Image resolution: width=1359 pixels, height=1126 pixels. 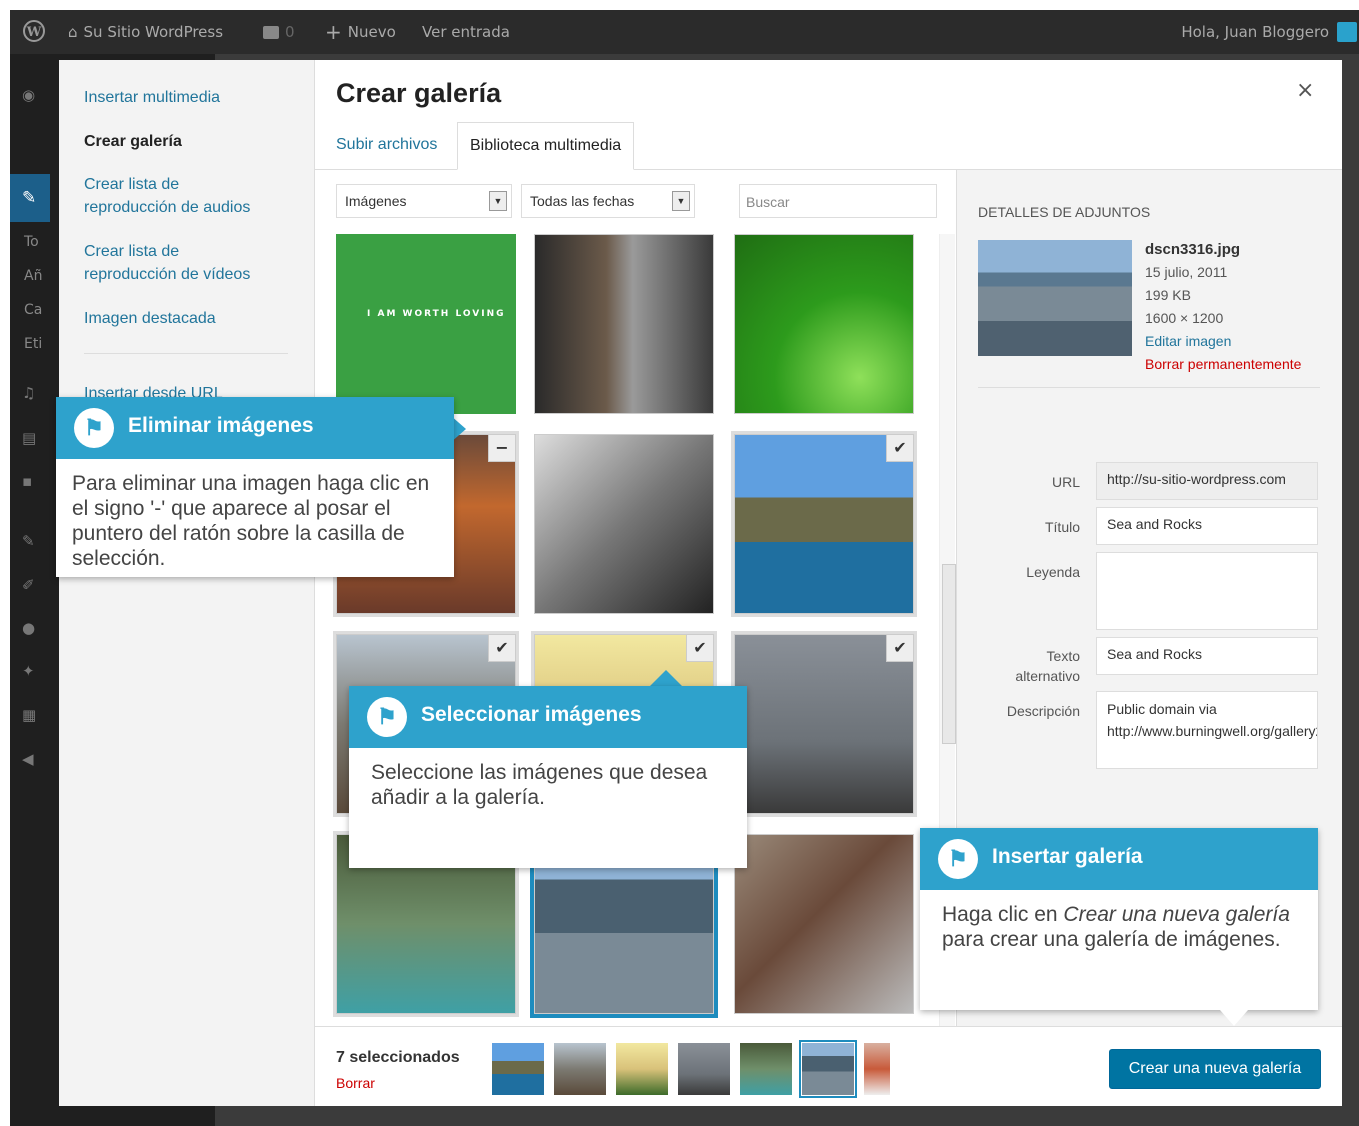 What do you see at coordinates (152, 97) in the screenshot?
I see `menu-insert-media: Insertar multimedia` at bounding box center [152, 97].